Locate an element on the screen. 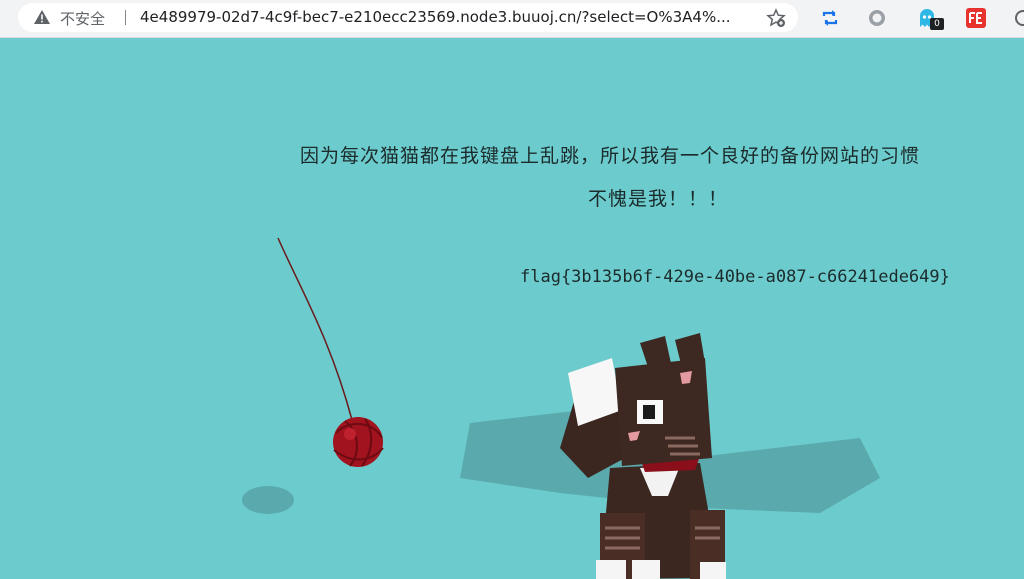 The image size is (1024, 579). security-status-label: 不安全 is located at coordinates (82, 18).